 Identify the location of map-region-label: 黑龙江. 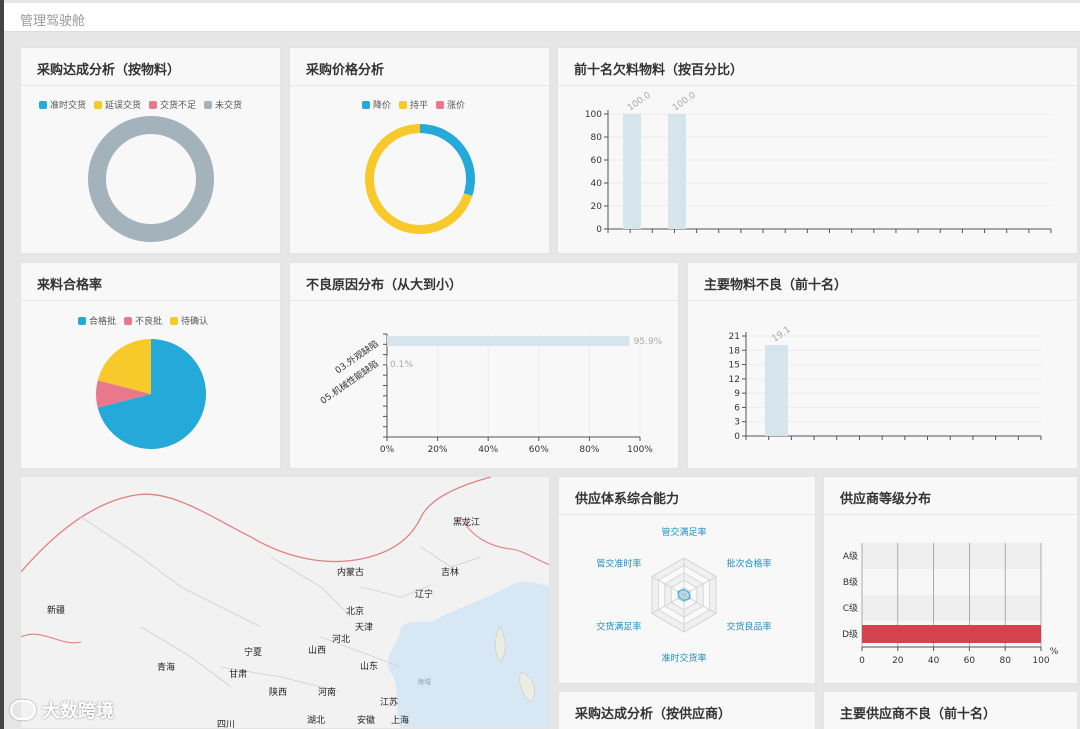
(467, 523).